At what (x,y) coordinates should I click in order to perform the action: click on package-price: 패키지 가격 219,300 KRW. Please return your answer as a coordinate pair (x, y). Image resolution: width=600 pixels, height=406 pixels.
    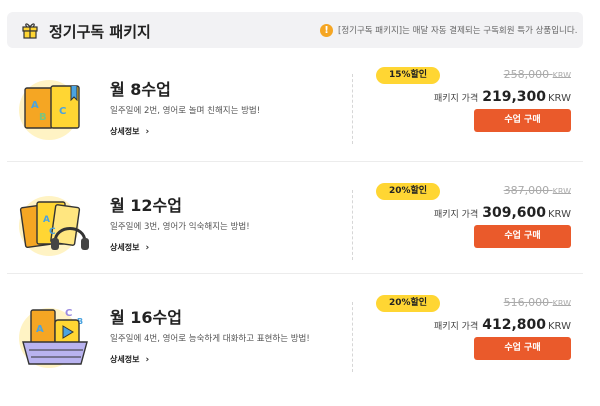
    Looking at the image, I should click on (502, 95).